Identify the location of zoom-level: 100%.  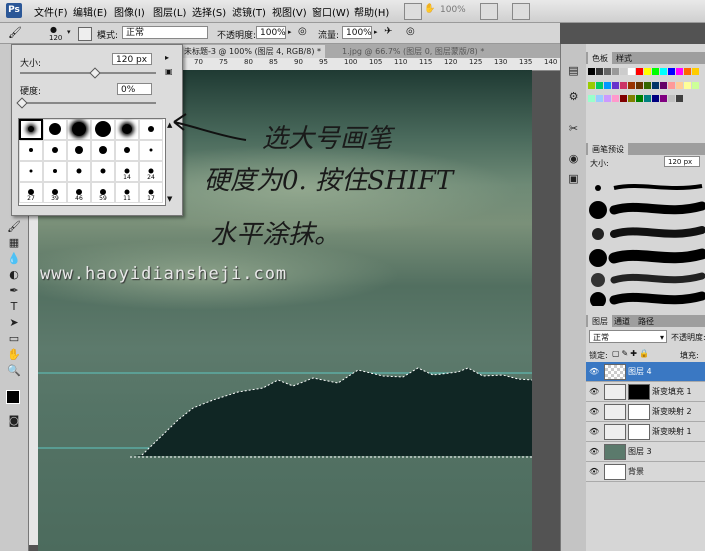
(453, 10).